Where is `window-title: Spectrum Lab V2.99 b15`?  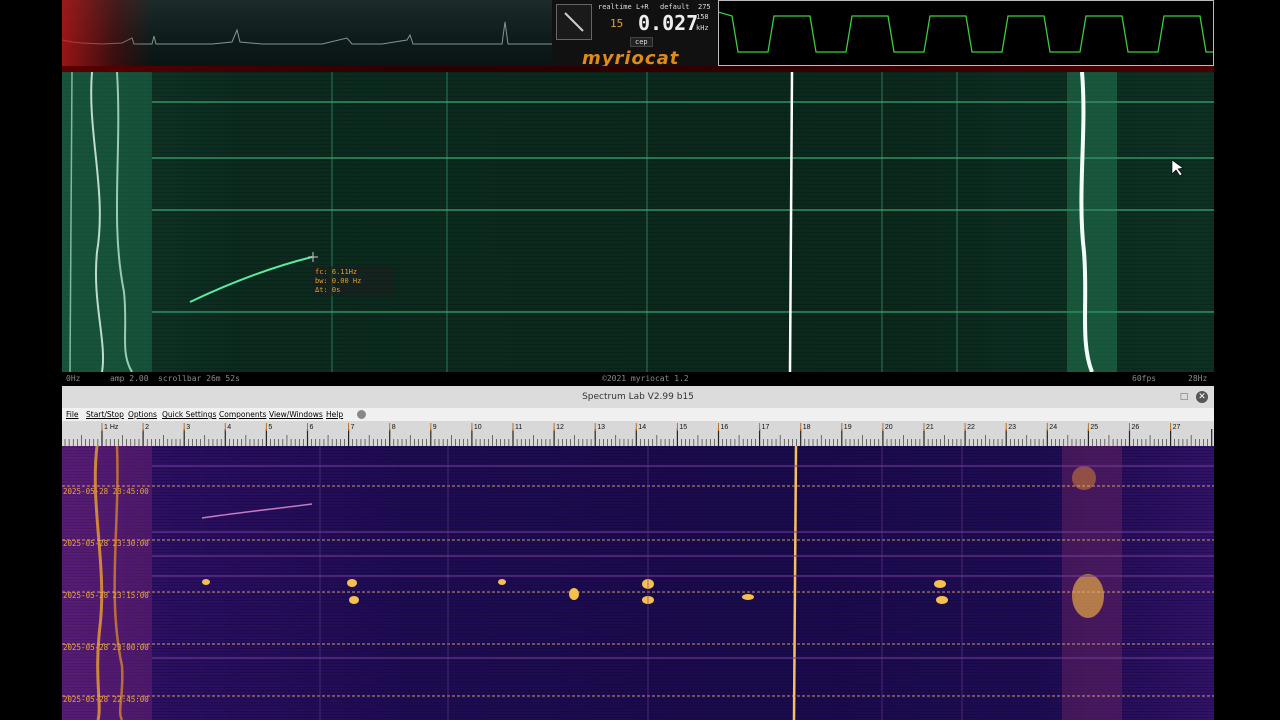 window-title: Spectrum Lab V2.99 b15 is located at coordinates (638, 397).